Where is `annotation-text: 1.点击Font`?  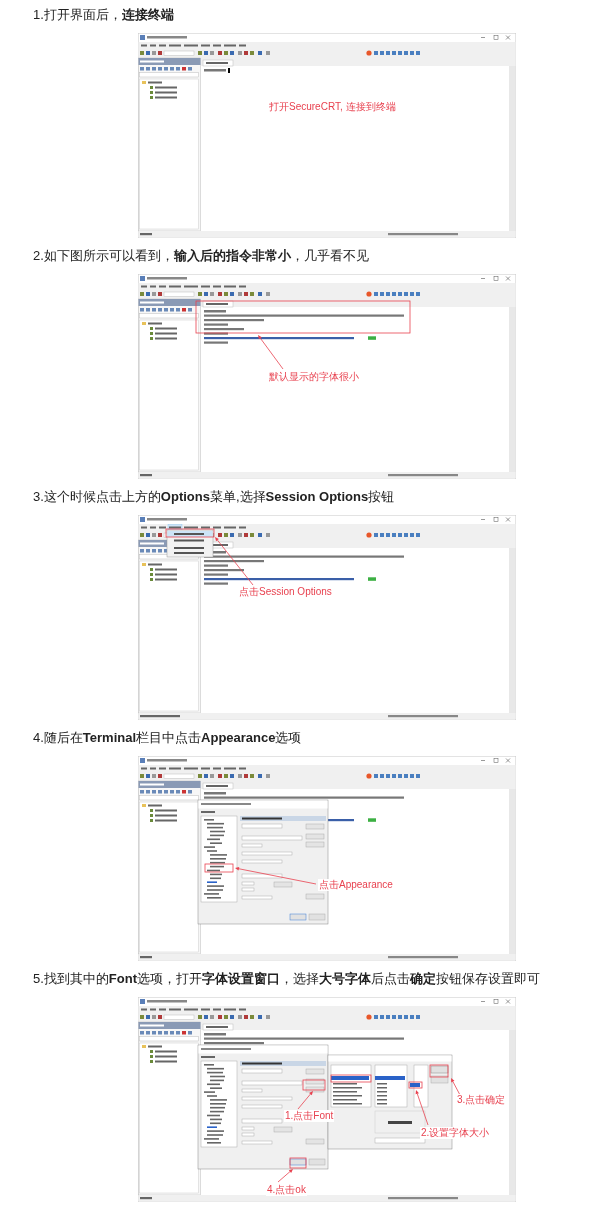
annotation-text: 1.点击Font is located at coordinates (309, 1116).